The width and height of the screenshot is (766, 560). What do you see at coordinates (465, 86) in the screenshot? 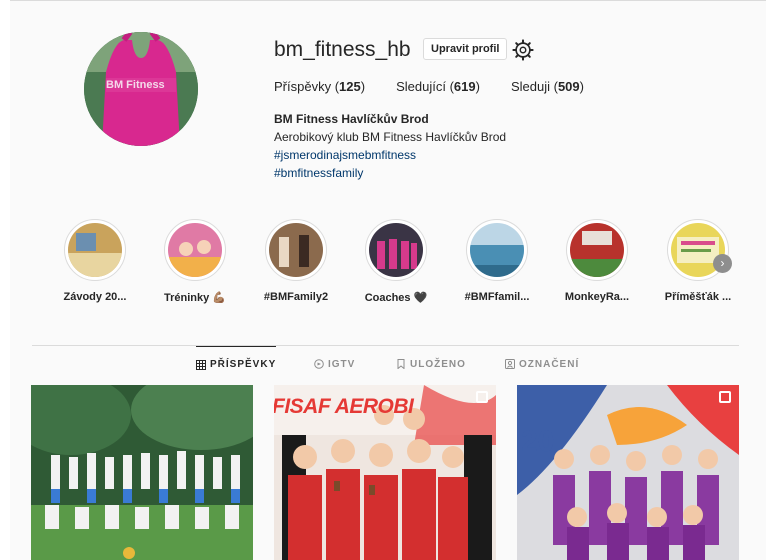
I see `followers-count: 619` at bounding box center [465, 86].